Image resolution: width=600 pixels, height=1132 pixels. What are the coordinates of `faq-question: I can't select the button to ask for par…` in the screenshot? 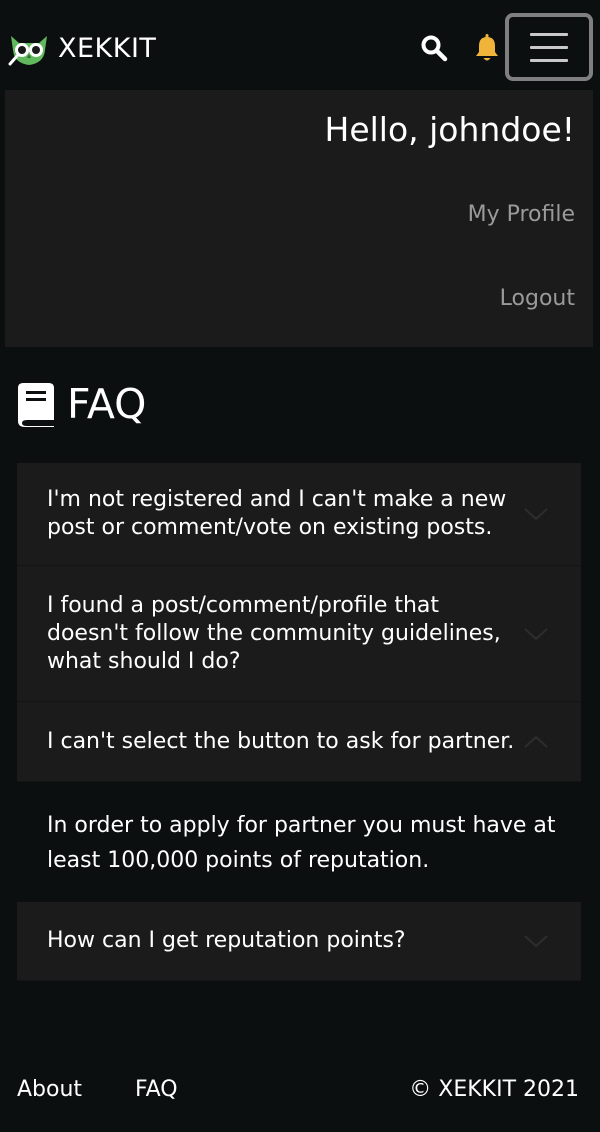 It's located at (281, 741).